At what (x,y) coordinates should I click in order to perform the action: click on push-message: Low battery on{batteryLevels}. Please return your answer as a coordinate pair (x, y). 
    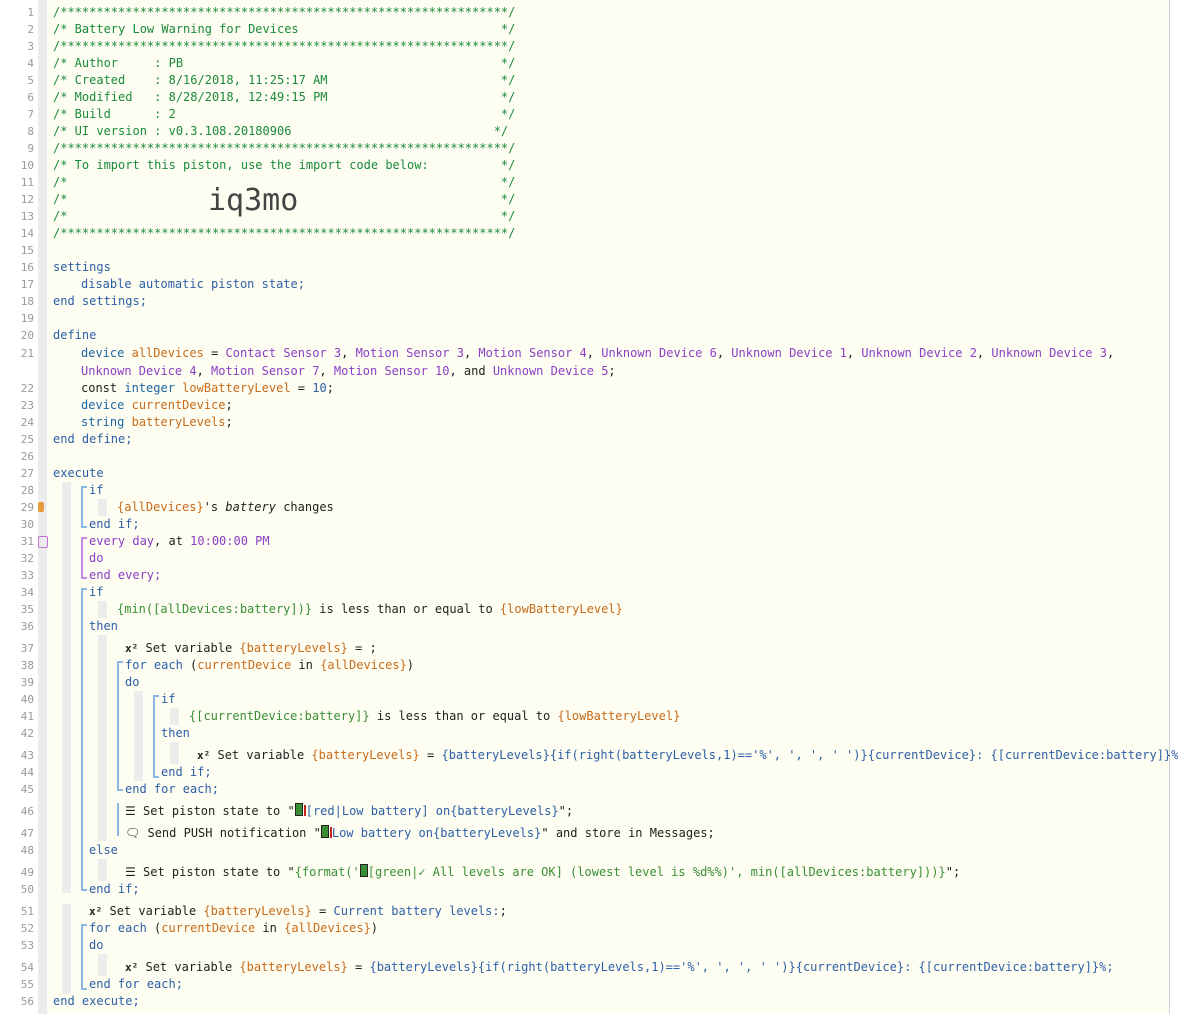
    Looking at the image, I should click on (436, 833).